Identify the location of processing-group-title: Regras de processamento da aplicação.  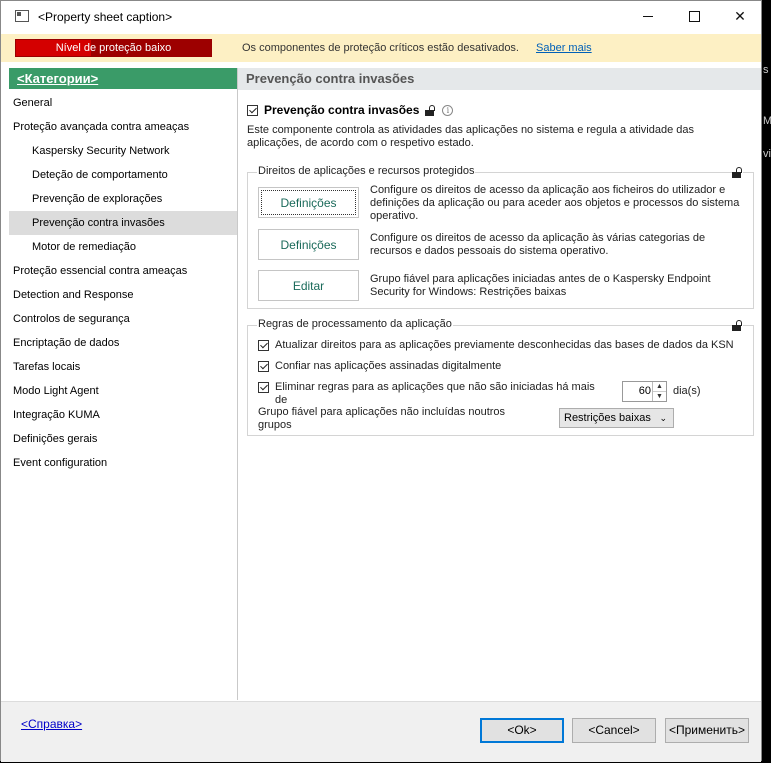
(355, 324).